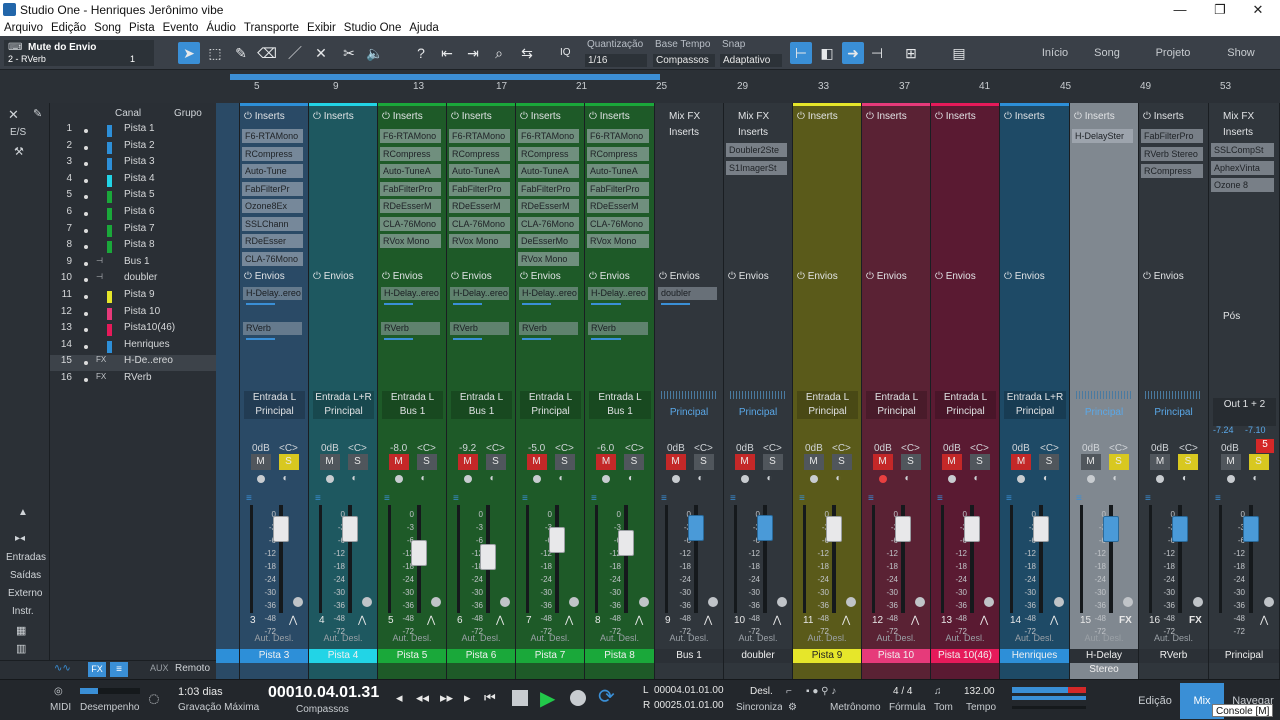 The image size is (1280, 720). Describe the element at coordinates (827, 656) in the screenshot. I see `channel-name-tag: Pista 9` at that location.